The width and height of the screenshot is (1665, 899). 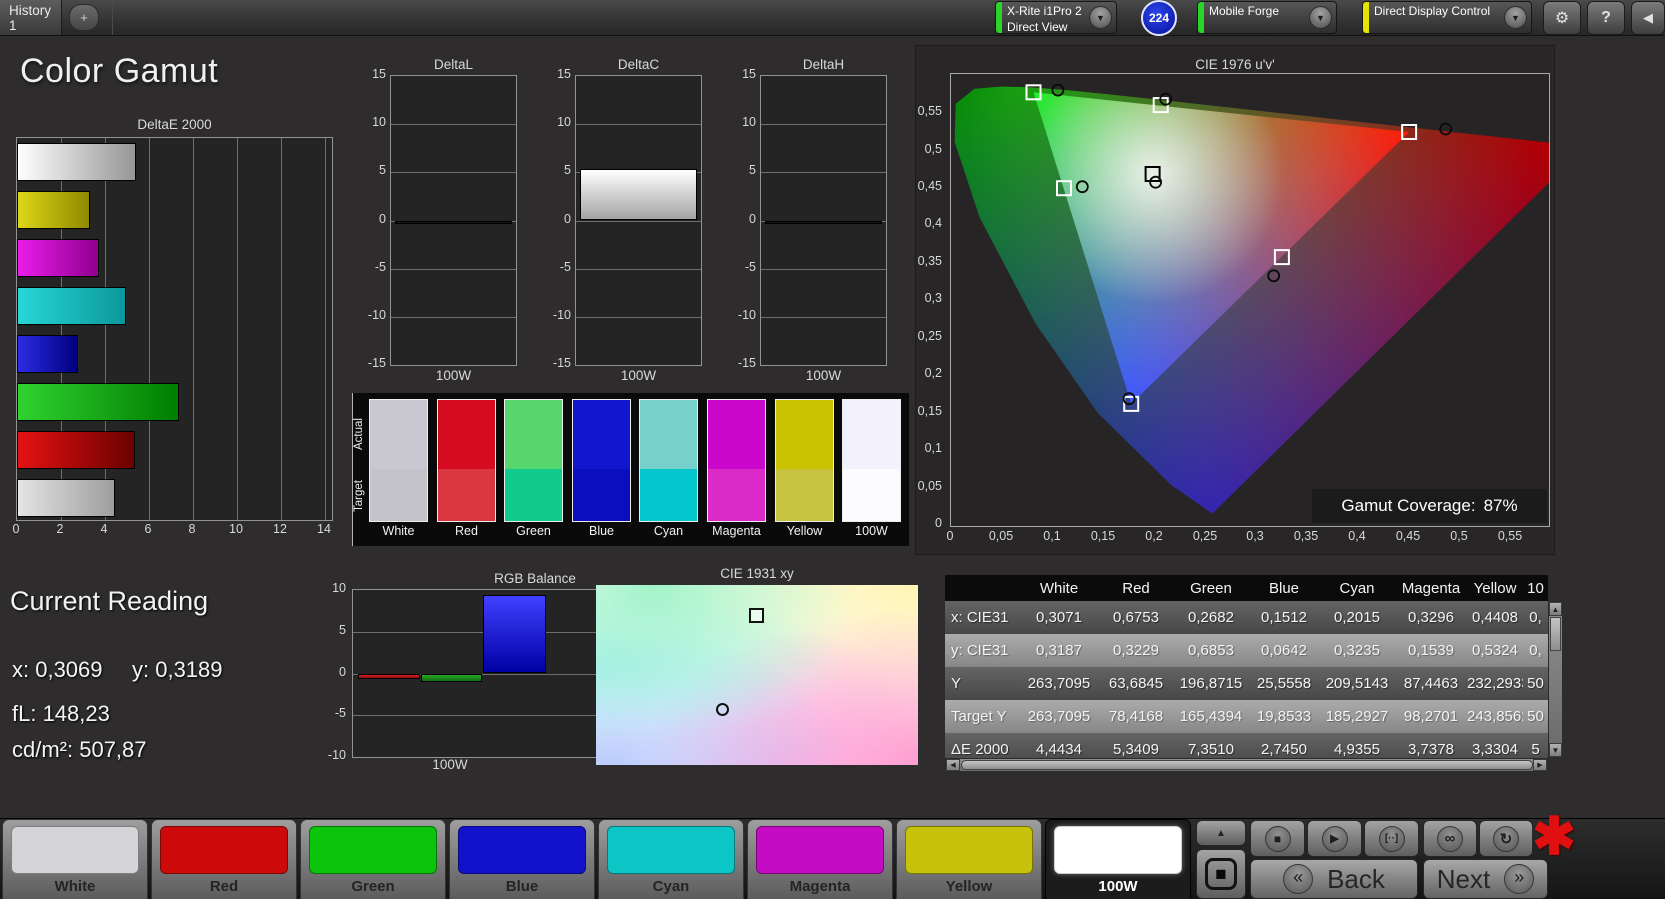 What do you see at coordinates (522, 859) in the screenshot?
I see `pattern-button-blue: Blue` at bounding box center [522, 859].